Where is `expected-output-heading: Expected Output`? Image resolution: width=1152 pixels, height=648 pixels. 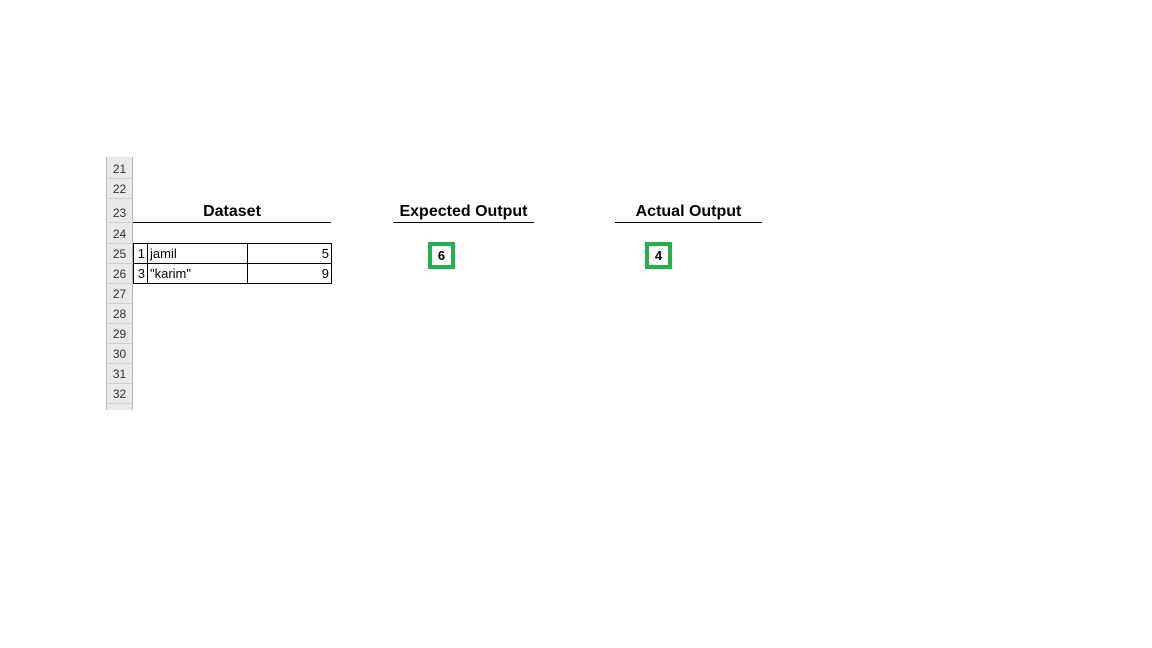
expected-output-heading: Expected Output is located at coordinates (463, 212).